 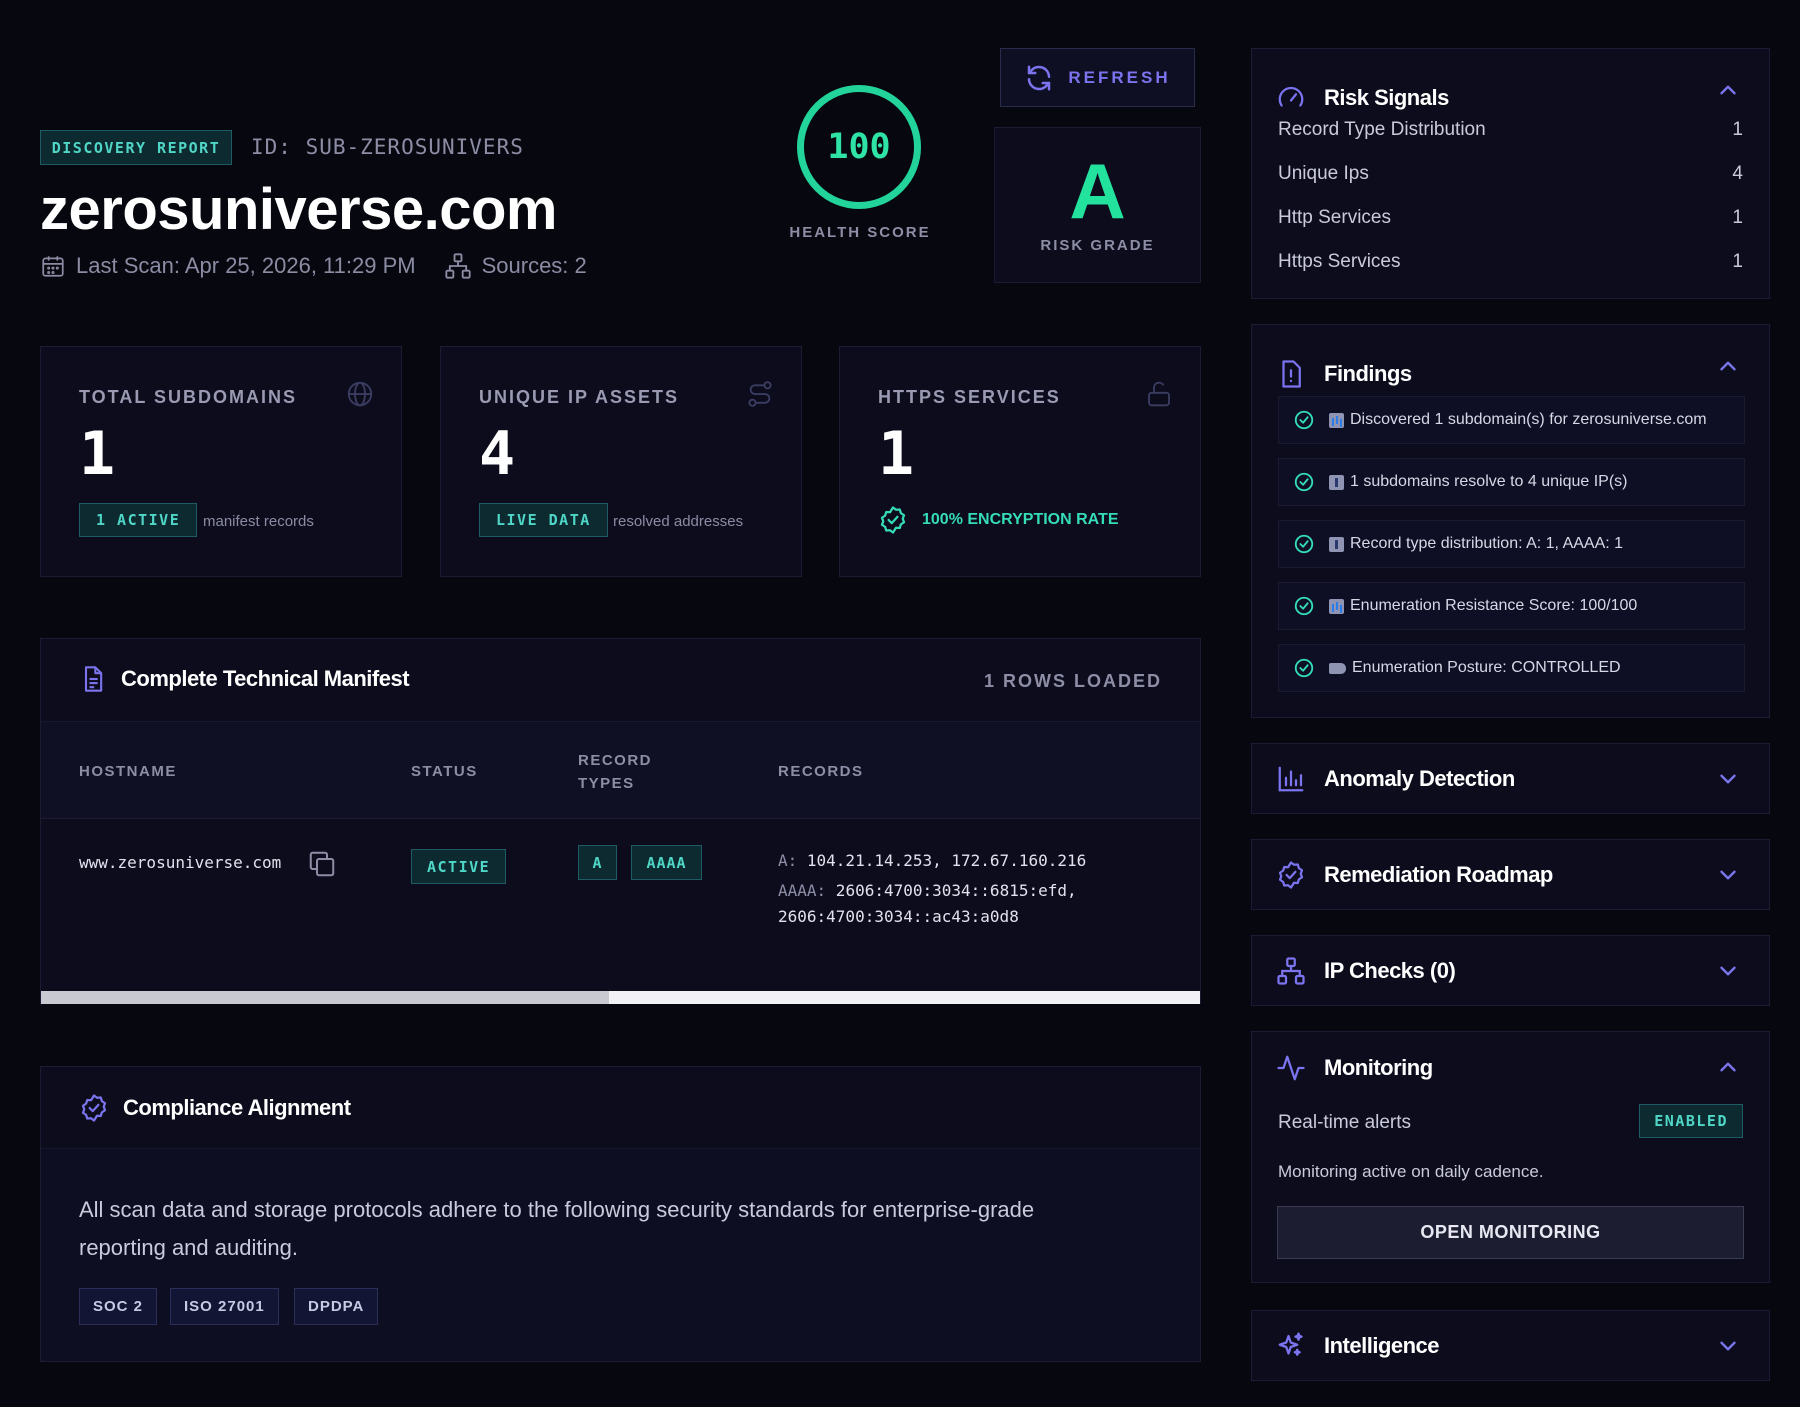 I want to click on route-icon, so click(x=760, y=394).